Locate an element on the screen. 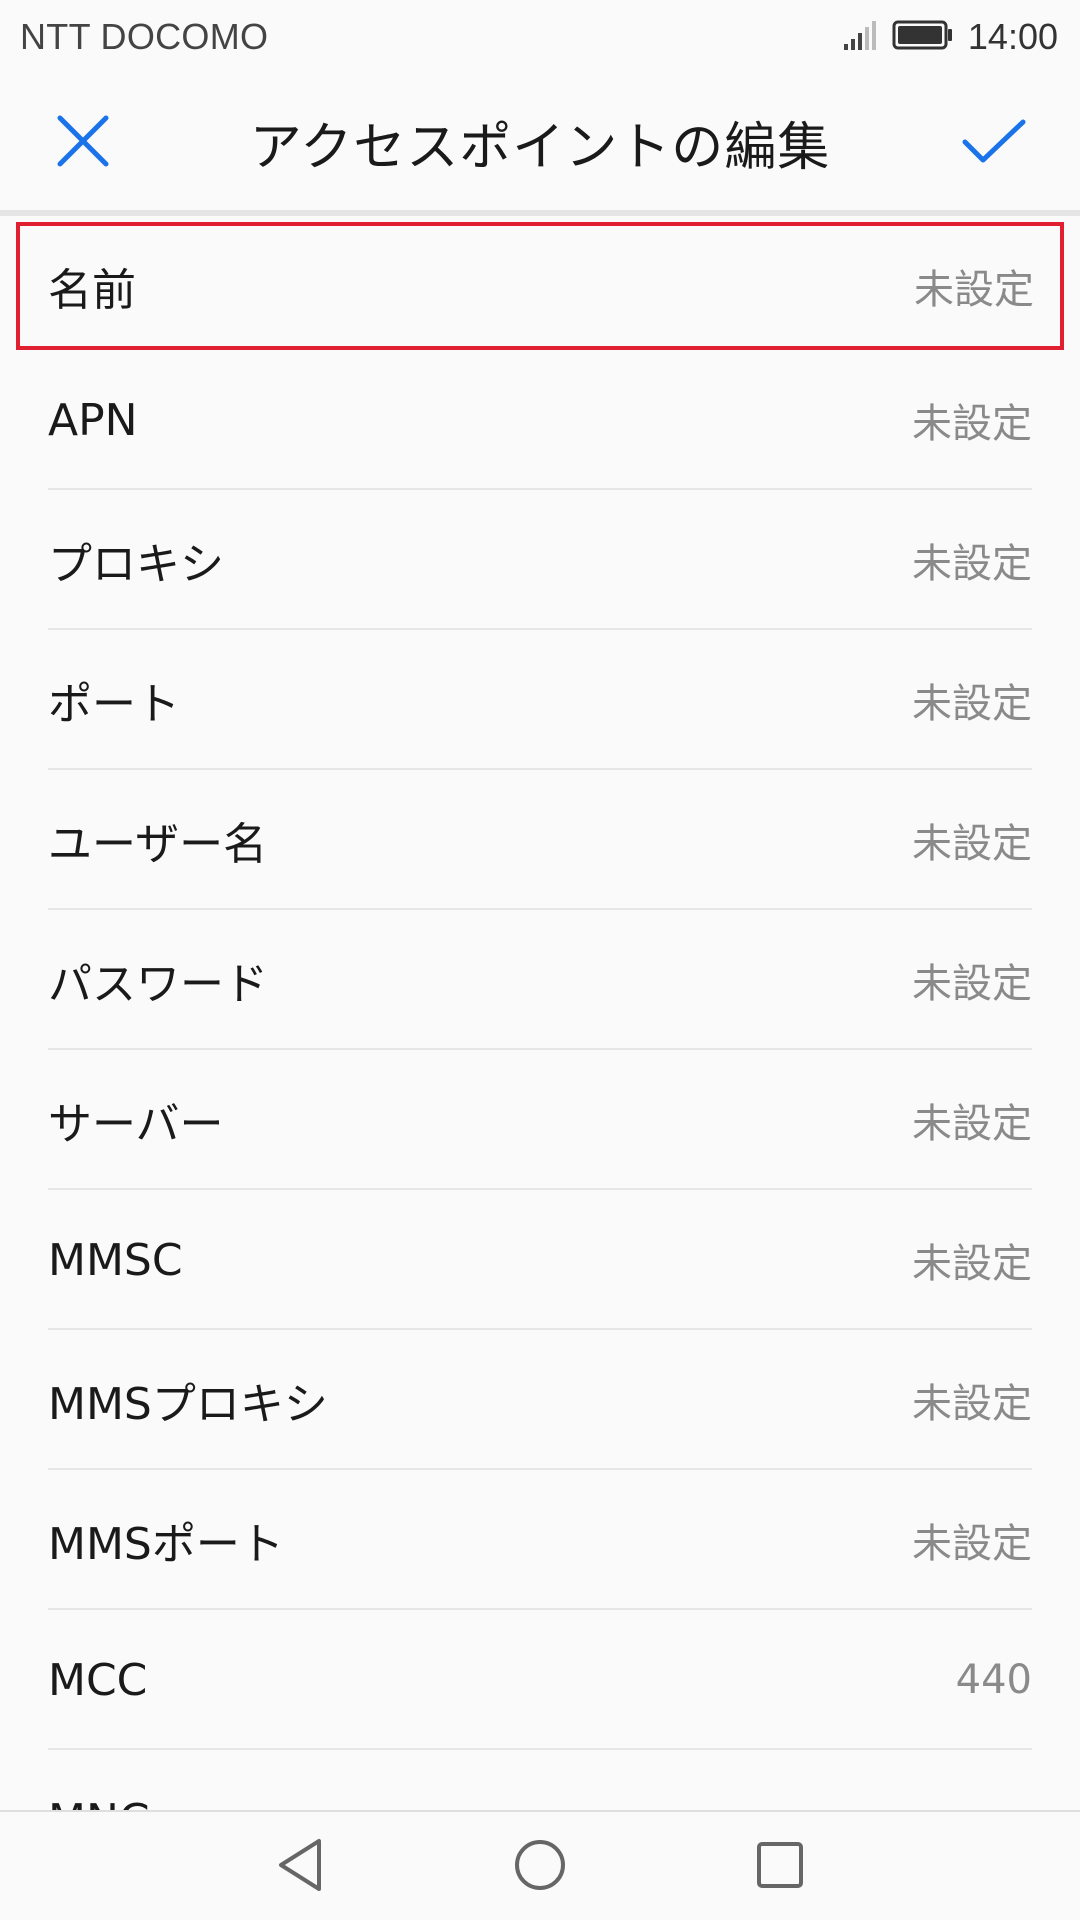 The width and height of the screenshot is (1080, 1920). setting-row-proxy: プロキシ 未設定 is located at coordinates (540, 560).